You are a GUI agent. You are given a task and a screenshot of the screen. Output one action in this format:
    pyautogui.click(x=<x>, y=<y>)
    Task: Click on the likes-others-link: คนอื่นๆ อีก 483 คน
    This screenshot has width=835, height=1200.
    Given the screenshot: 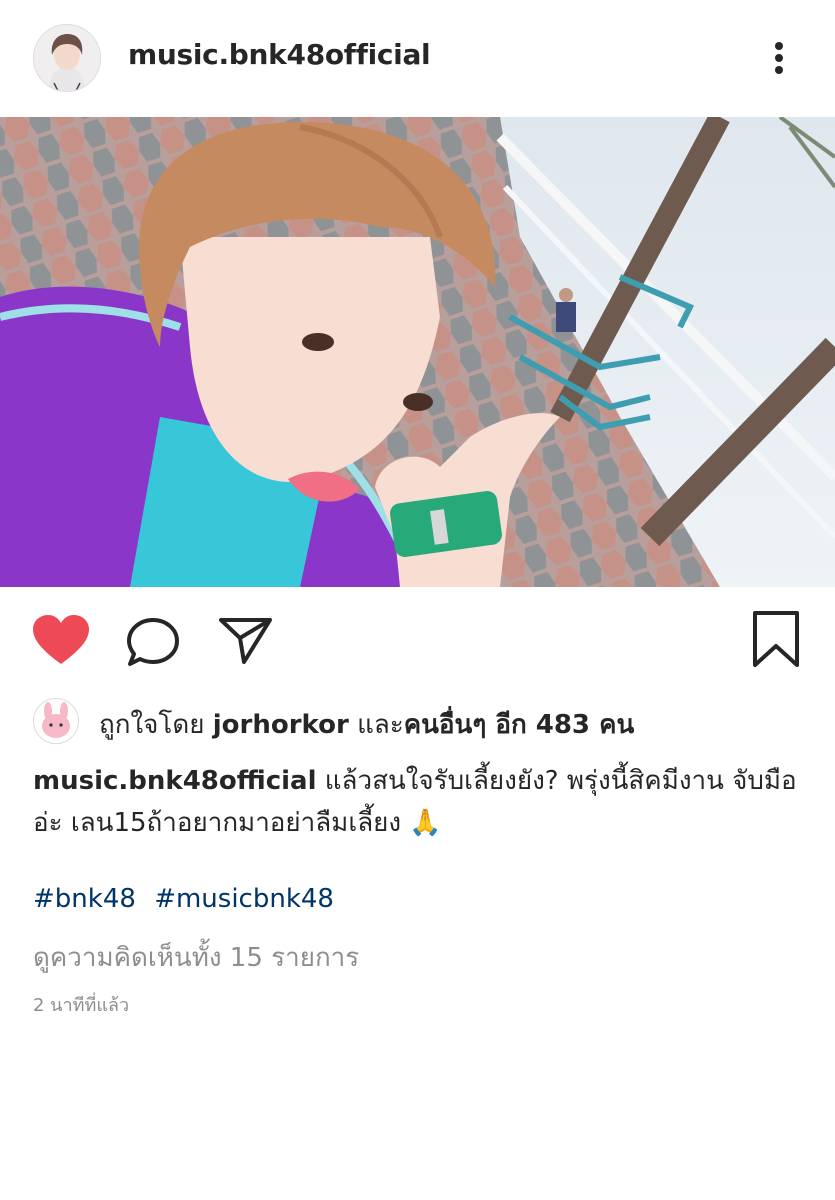 What is the action you would take?
    pyautogui.click(x=519, y=725)
    